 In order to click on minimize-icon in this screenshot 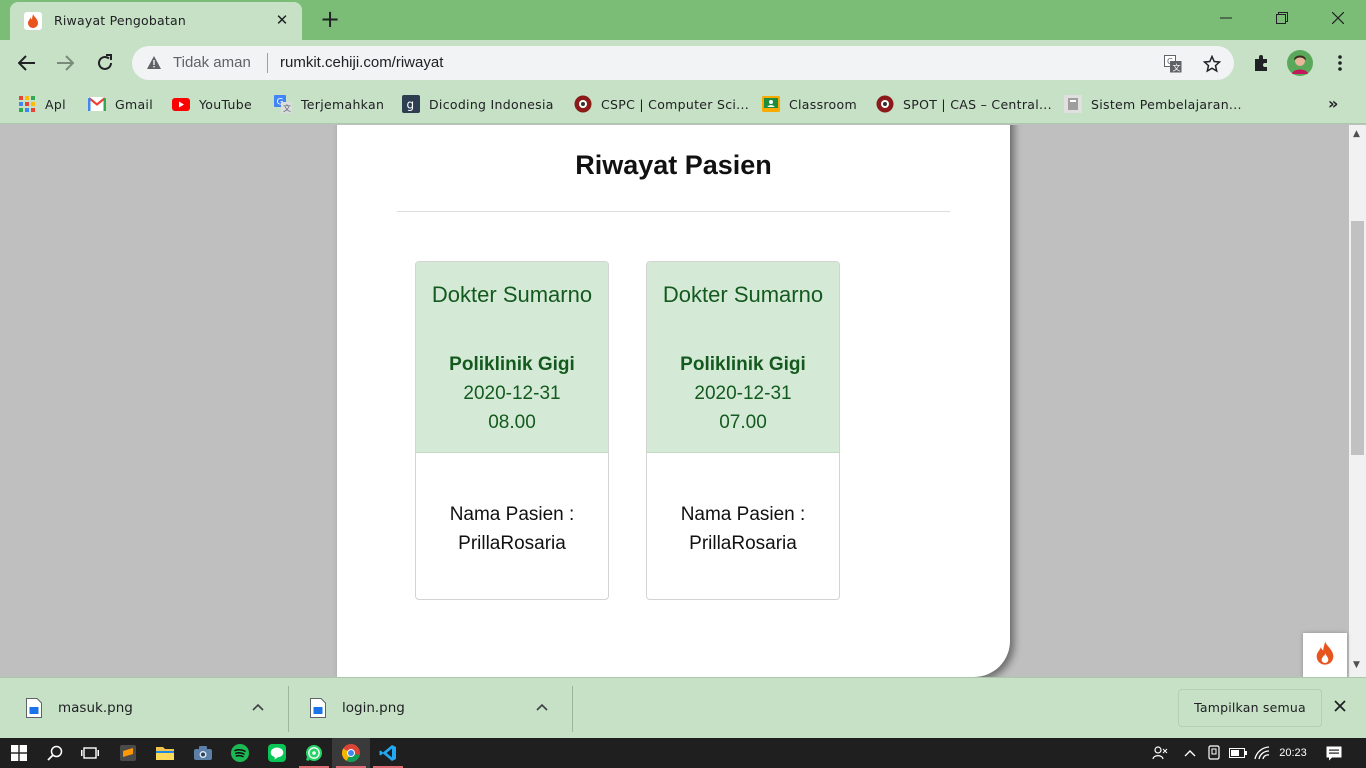, I will do `click(1226, 18)`.